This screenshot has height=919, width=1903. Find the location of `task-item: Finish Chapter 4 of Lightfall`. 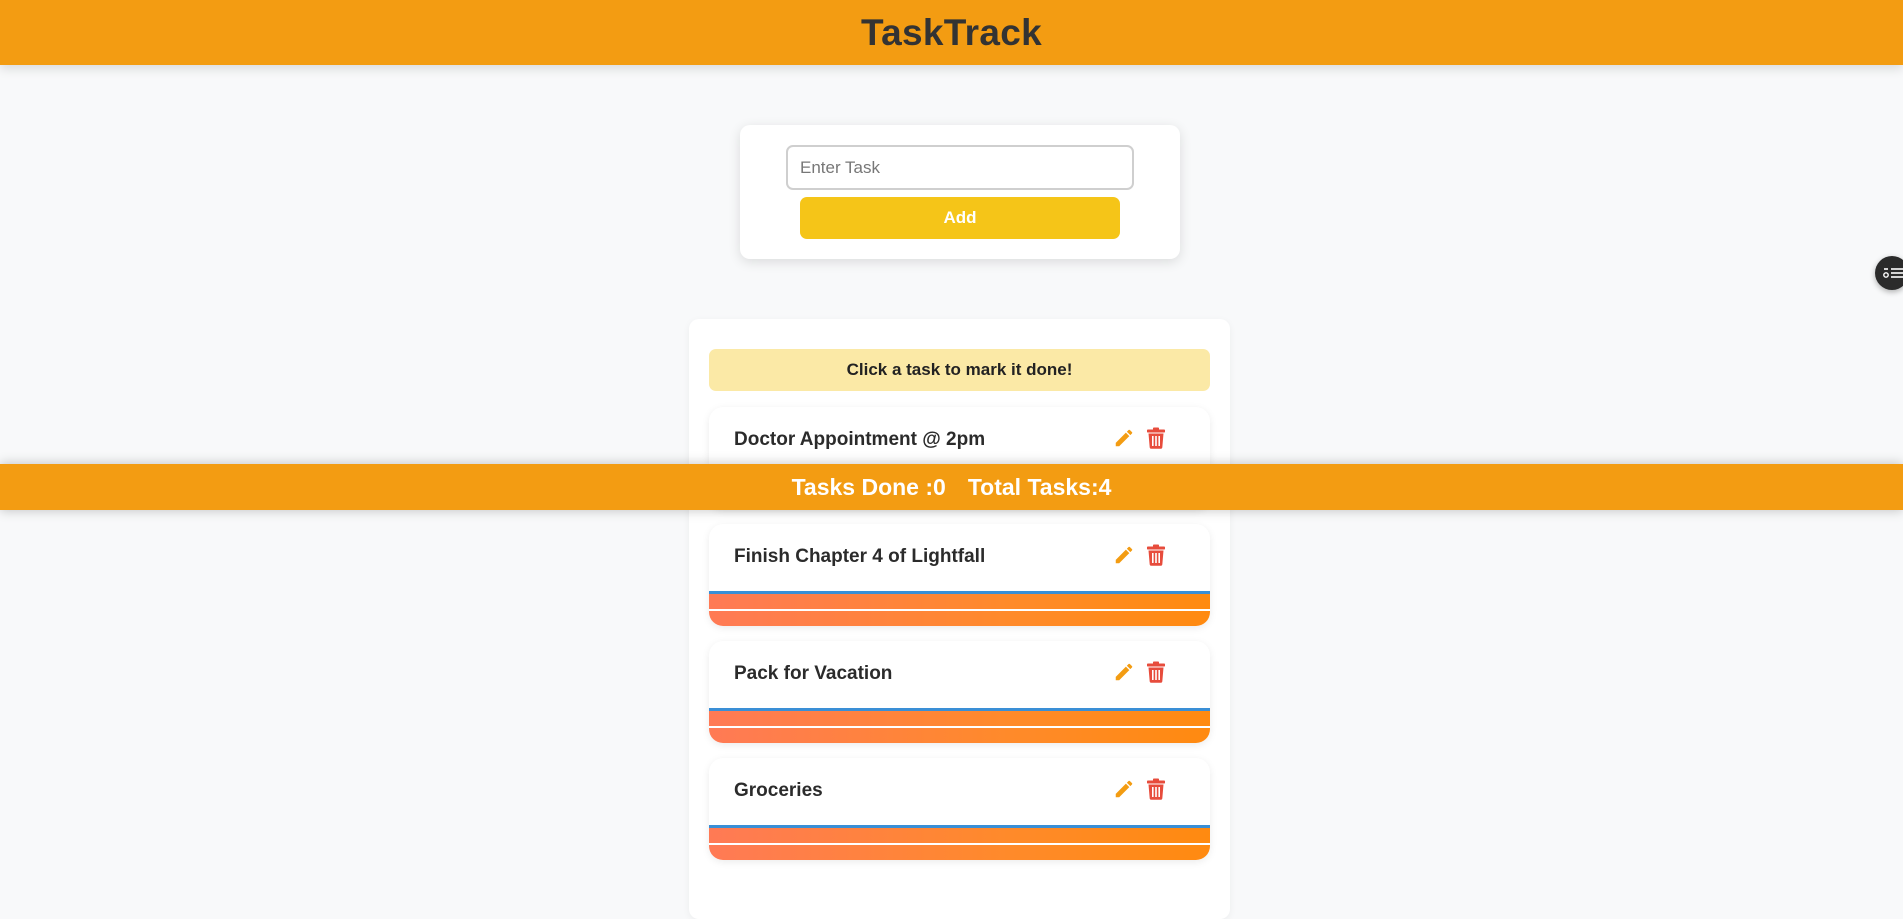

task-item: Finish Chapter 4 of Lightfall is located at coordinates (959, 575).